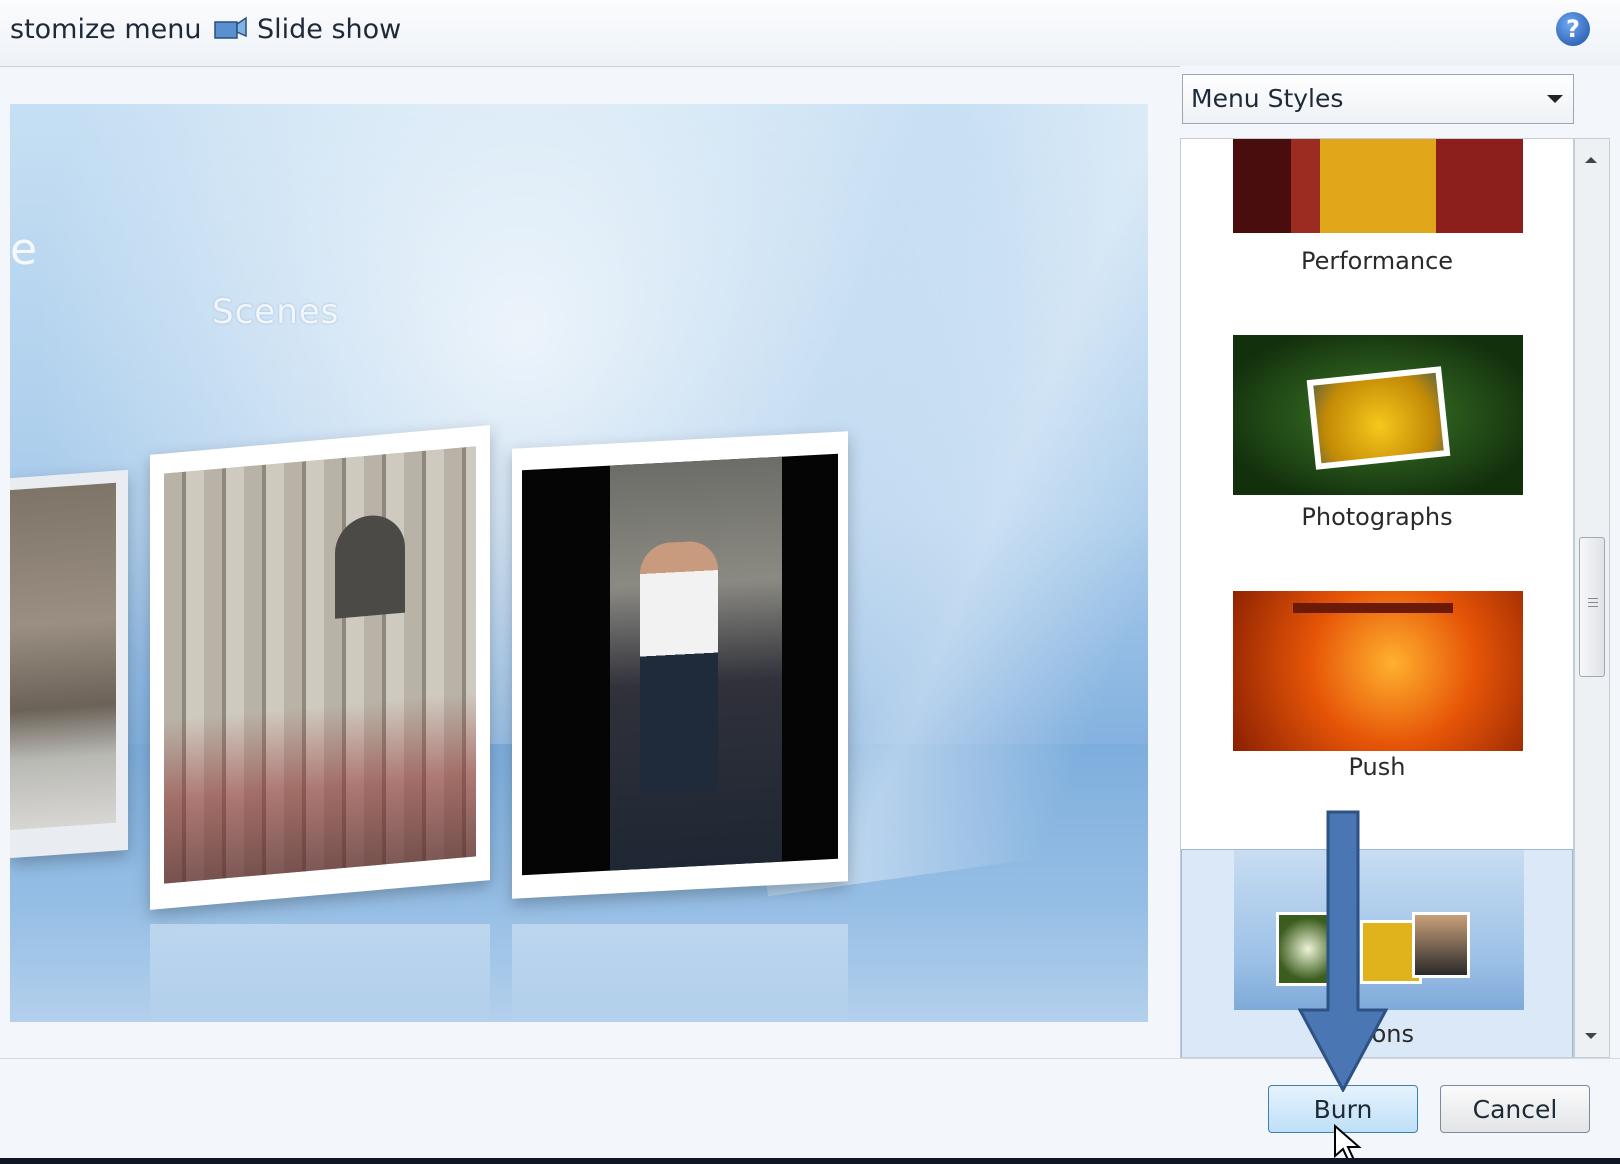 This screenshot has height=1164, width=1620. Describe the element at coordinates (1378, 99) in the screenshot. I see `menu-styles-dropdown: Menu Styles` at that location.